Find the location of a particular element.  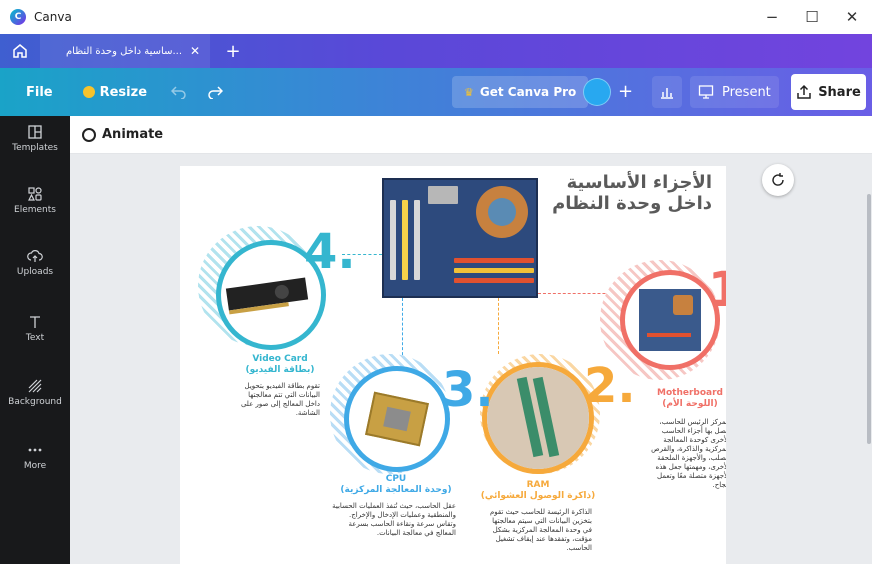

add-collaborator-button: + is located at coordinates (625, 92).